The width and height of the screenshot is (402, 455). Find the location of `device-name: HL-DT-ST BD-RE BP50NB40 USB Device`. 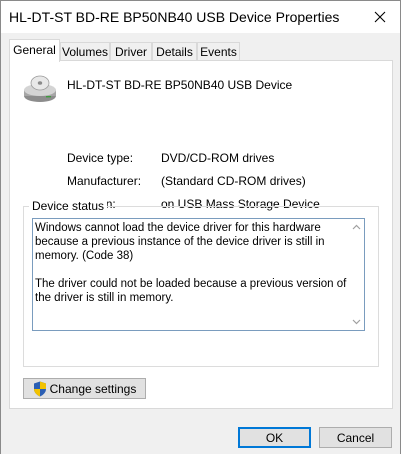

device-name: HL-DT-ST BD-RE BP50NB40 USB Device is located at coordinates (180, 85).